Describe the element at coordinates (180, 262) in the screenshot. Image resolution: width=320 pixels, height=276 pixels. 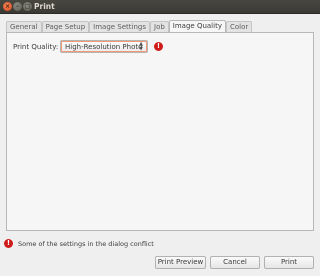
I see `print-preview-button: Print Preview` at that location.